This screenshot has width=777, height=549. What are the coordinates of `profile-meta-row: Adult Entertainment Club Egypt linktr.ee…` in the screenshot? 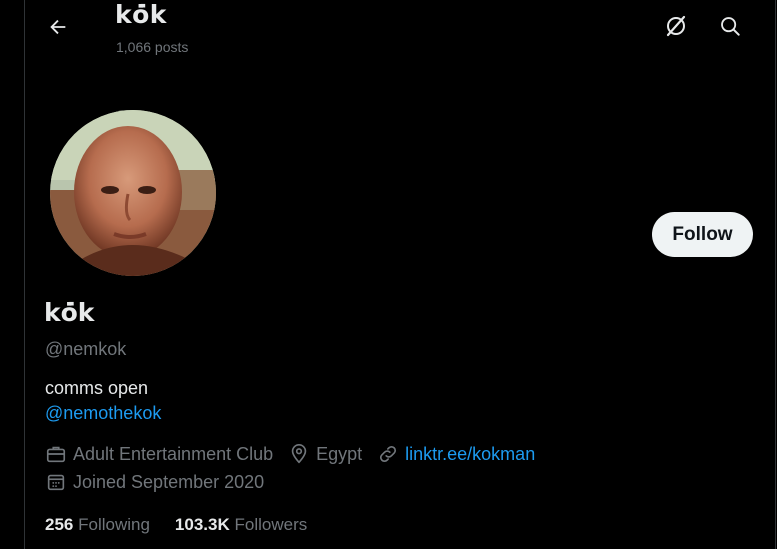 It's located at (297, 454).